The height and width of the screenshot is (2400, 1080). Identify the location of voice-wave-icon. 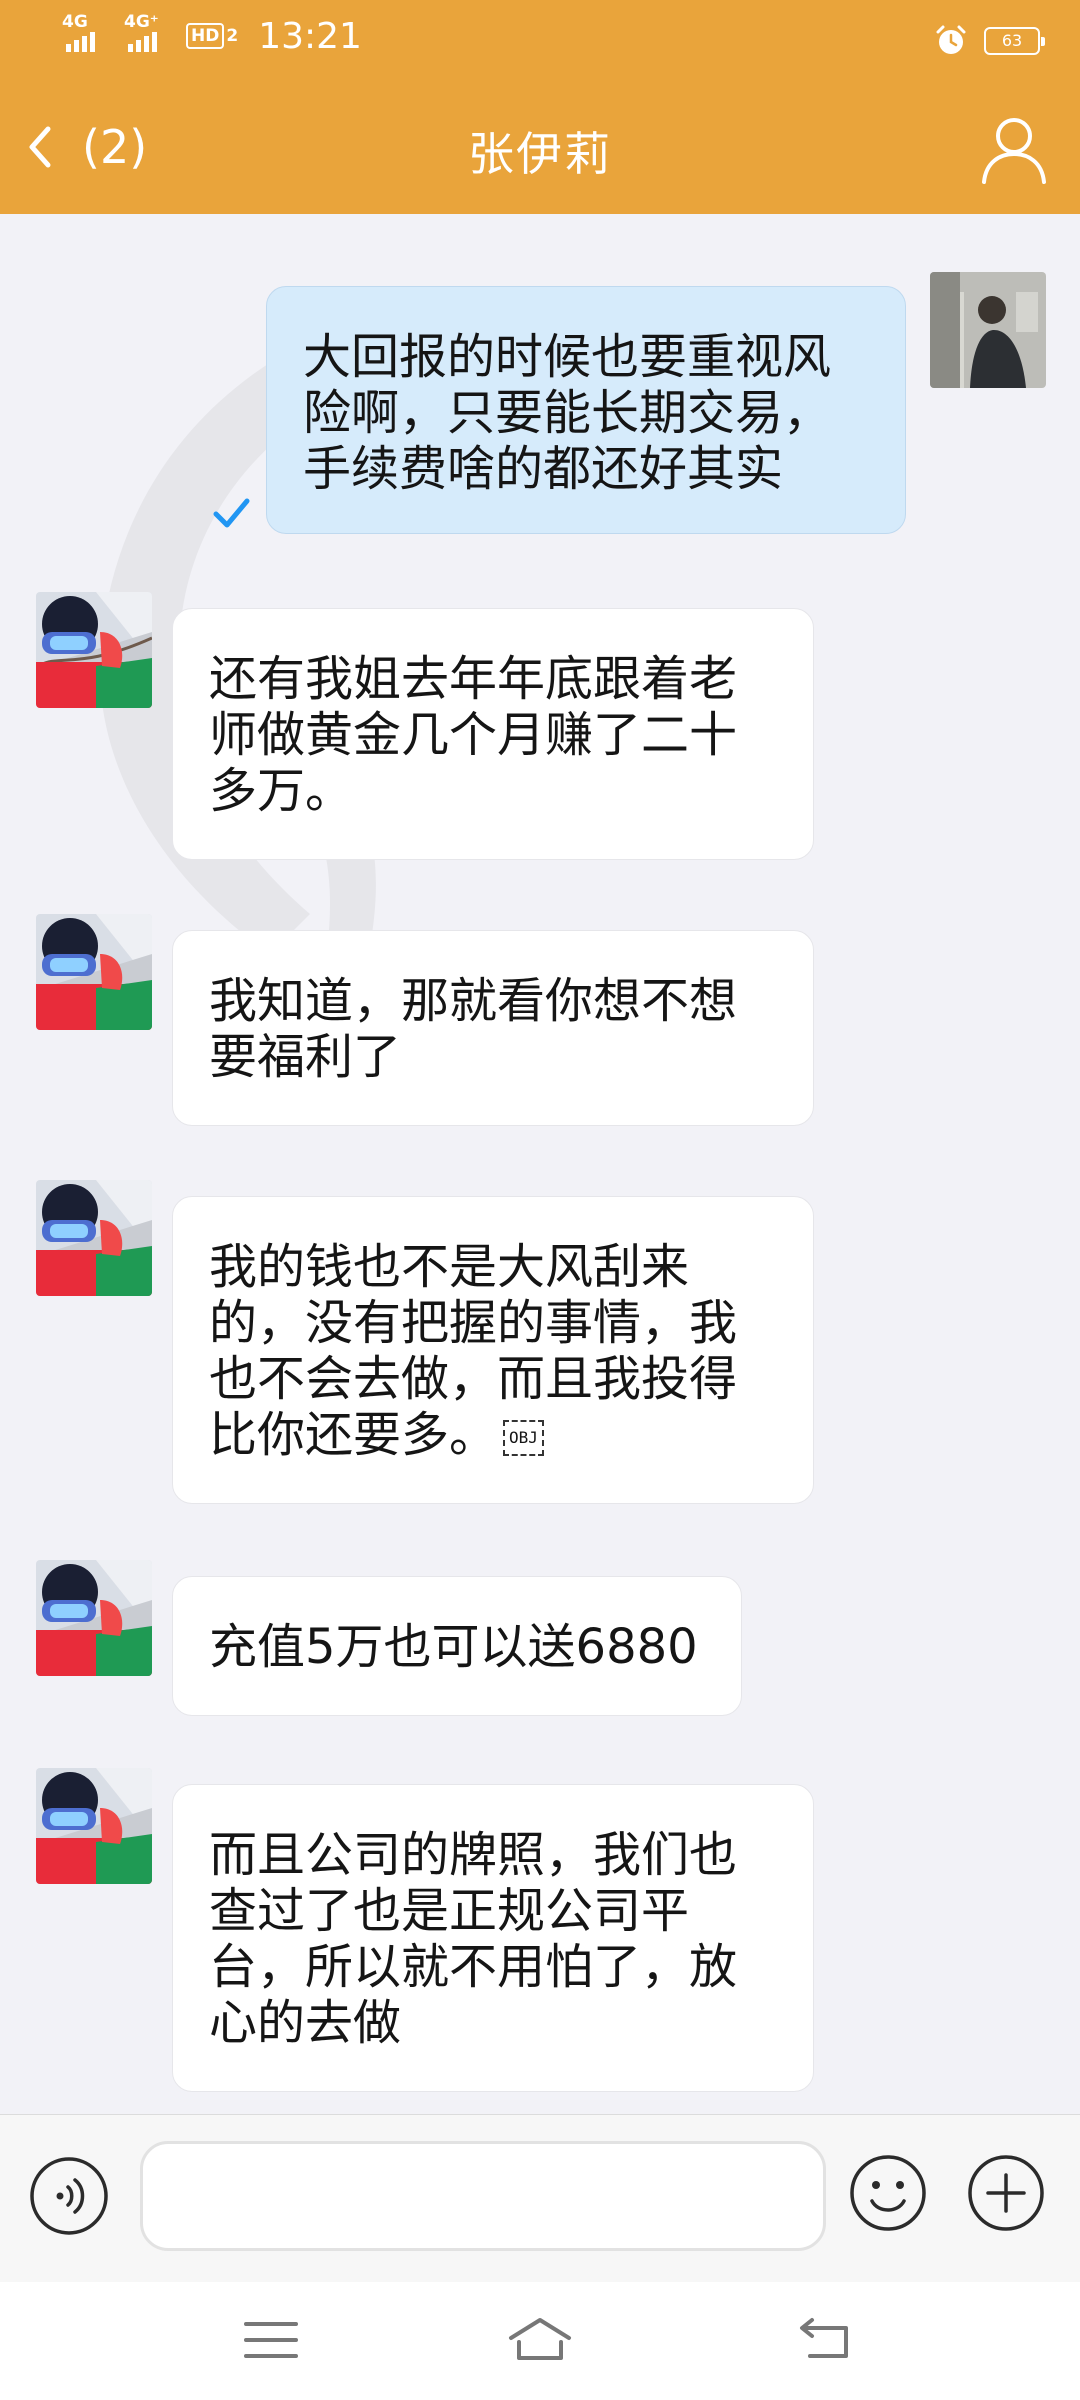
(69, 2196).